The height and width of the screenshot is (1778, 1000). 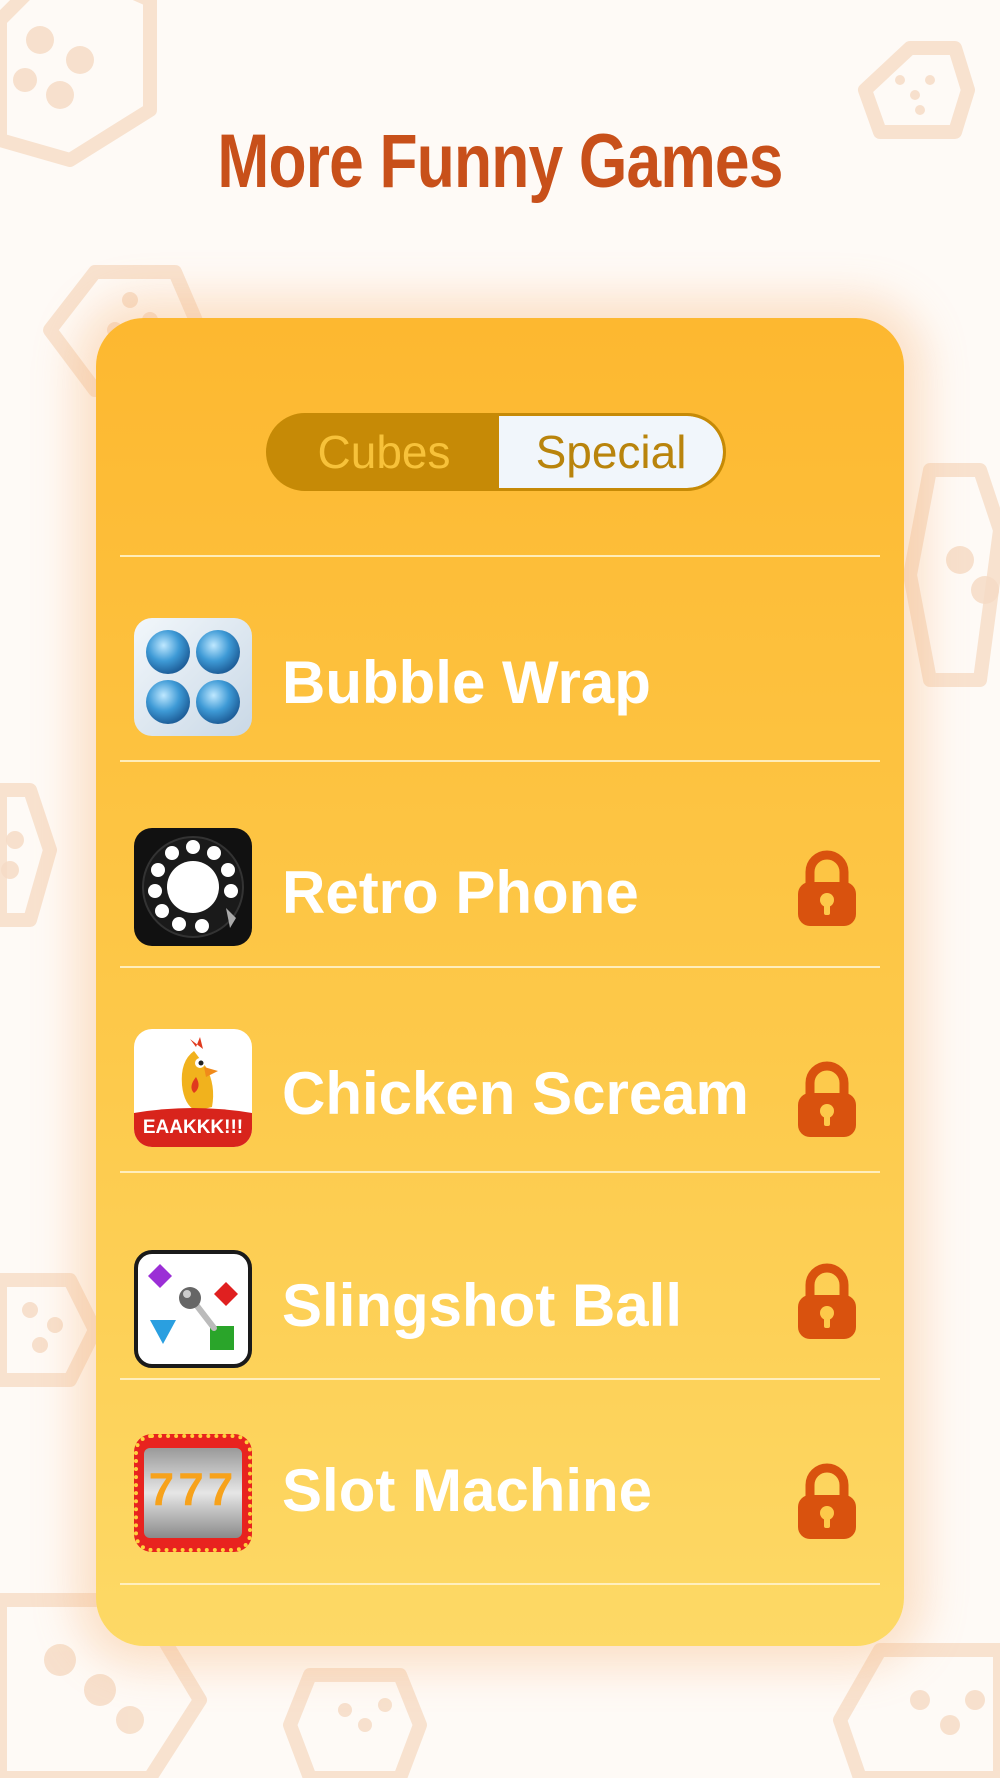 What do you see at coordinates (515, 1093) in the screenshot?
I see `game-name: Chicken Scream` at bounding box center [515, 1093].